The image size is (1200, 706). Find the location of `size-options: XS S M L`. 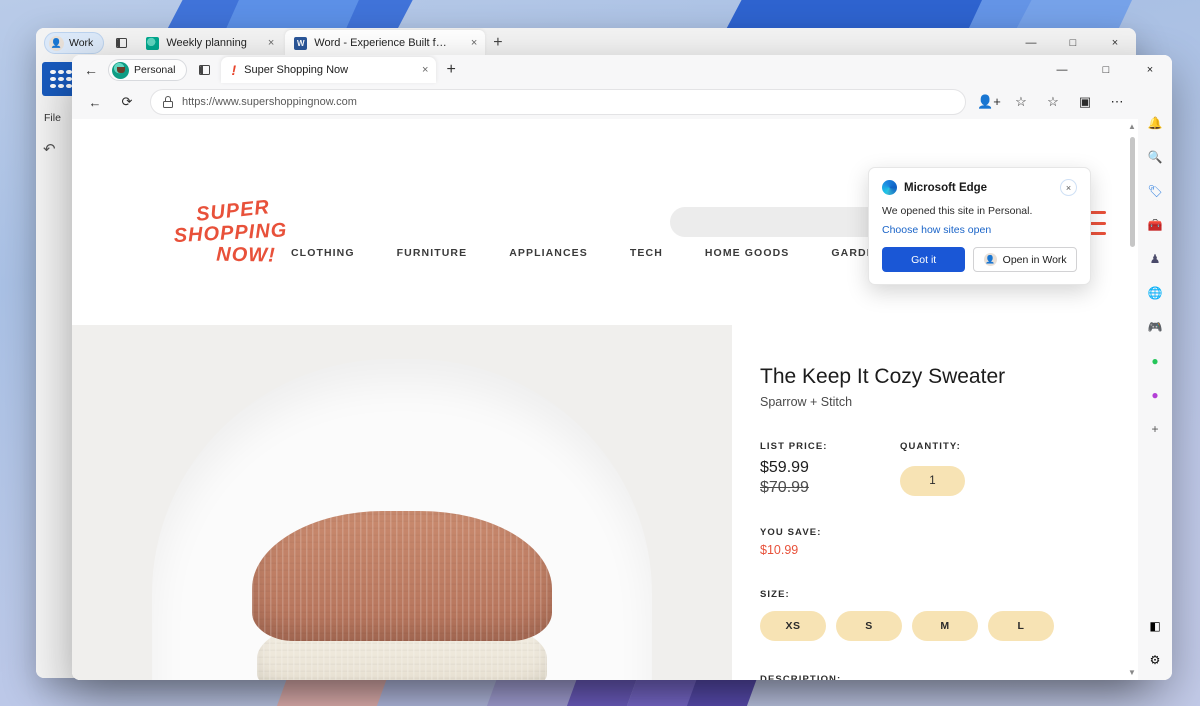

size-options: XS S M L is located at coordinates (929, 626).